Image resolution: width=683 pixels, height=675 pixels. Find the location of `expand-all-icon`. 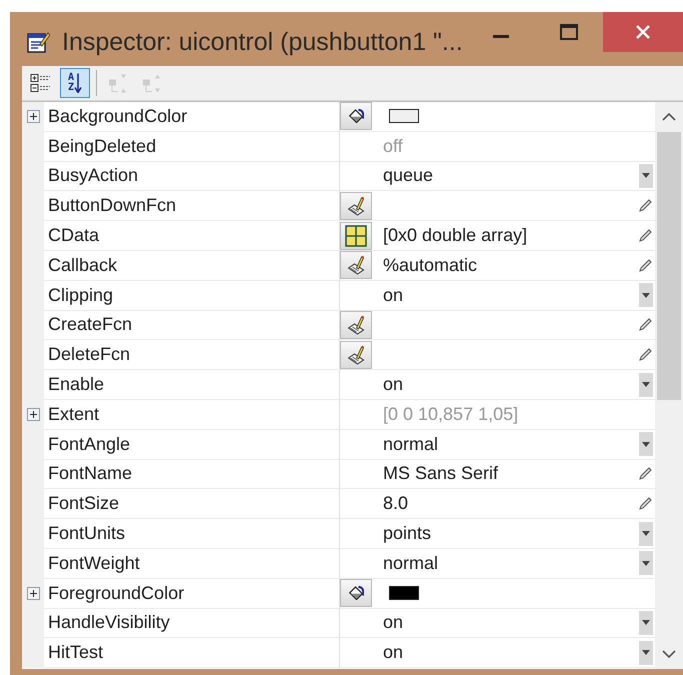

expand-all-icon is located at coordinates (118, 83).